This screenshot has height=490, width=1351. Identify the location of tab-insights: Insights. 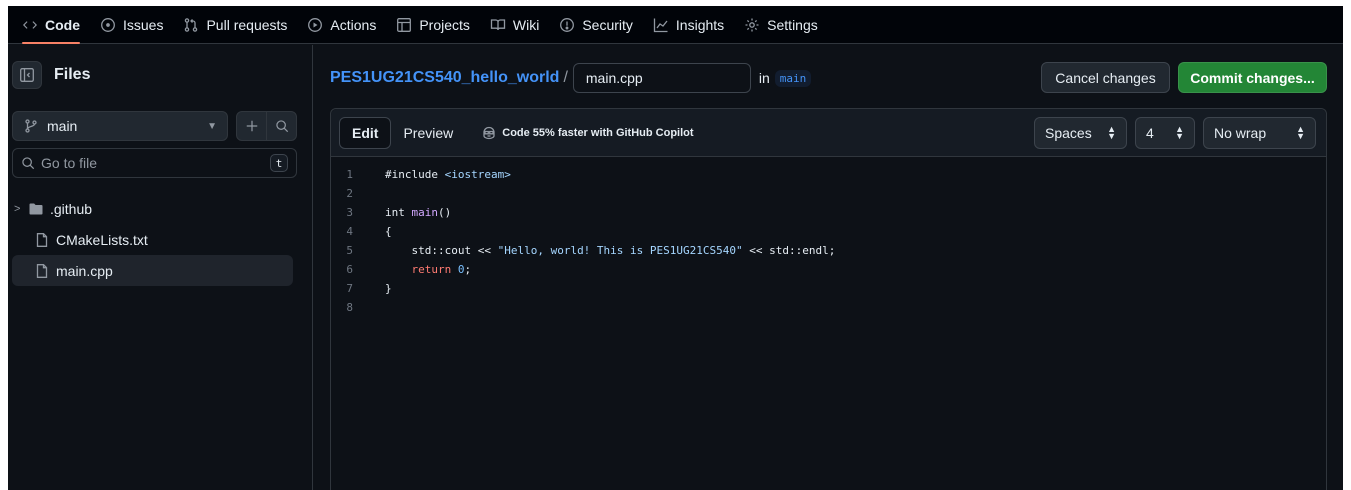
(688, 25).